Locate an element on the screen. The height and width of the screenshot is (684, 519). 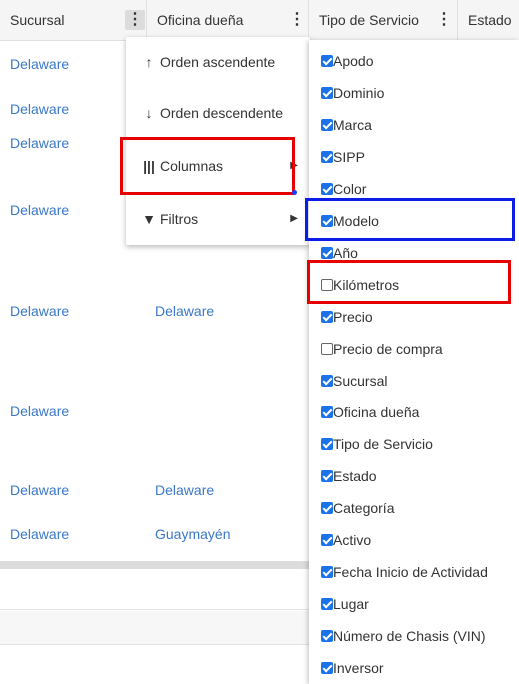
column-toggle-item: SIPP is located at coordinates (343, 157).